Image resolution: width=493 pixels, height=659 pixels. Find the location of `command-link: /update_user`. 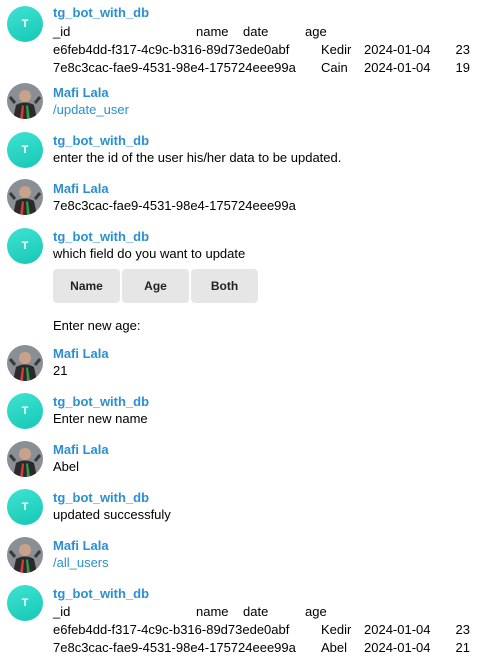

command-link: /update_user is located at coordinates (91, 110).